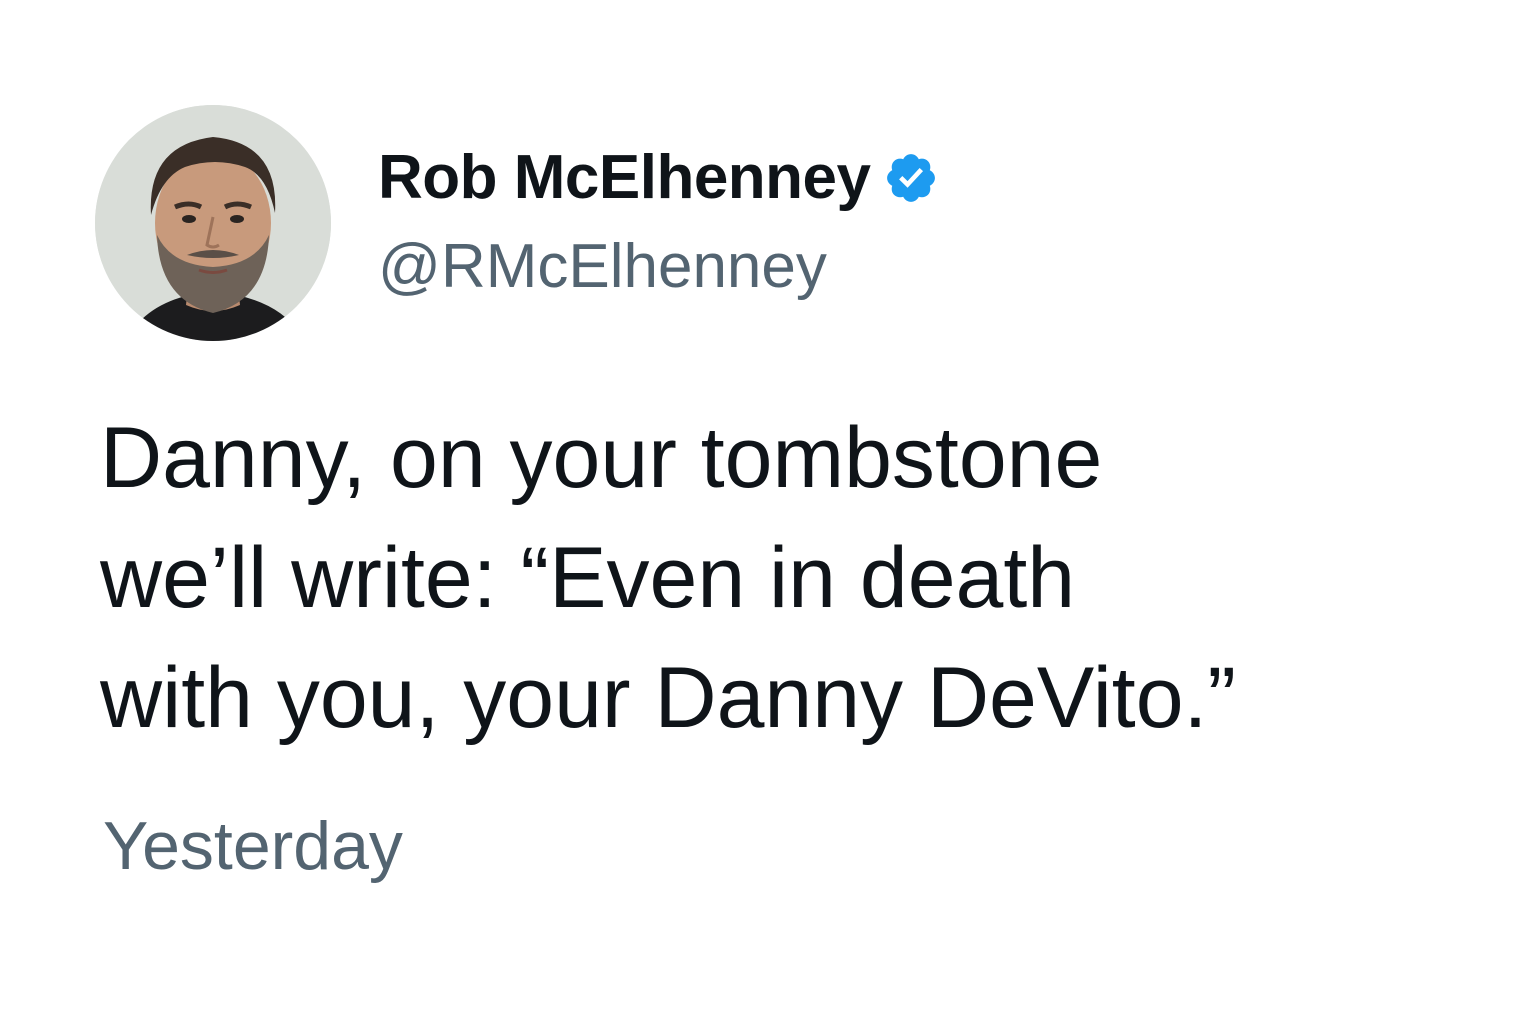  I want to click on avatar, so click(213, 223).